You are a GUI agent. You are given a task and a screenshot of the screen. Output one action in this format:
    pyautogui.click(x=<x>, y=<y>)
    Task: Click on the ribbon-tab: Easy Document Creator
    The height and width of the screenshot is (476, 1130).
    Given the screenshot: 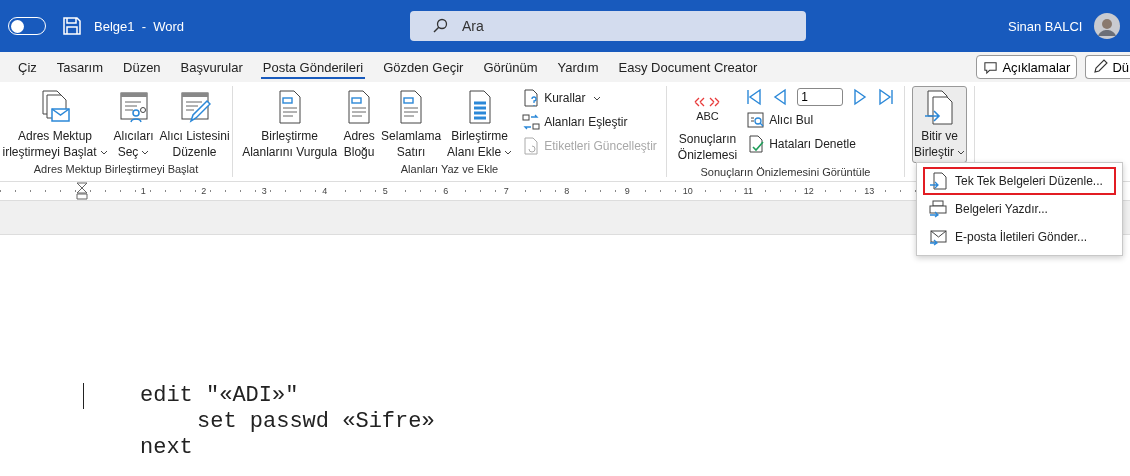 What is the action you would take?
    pyautogui.click(x=688, y=67)
    